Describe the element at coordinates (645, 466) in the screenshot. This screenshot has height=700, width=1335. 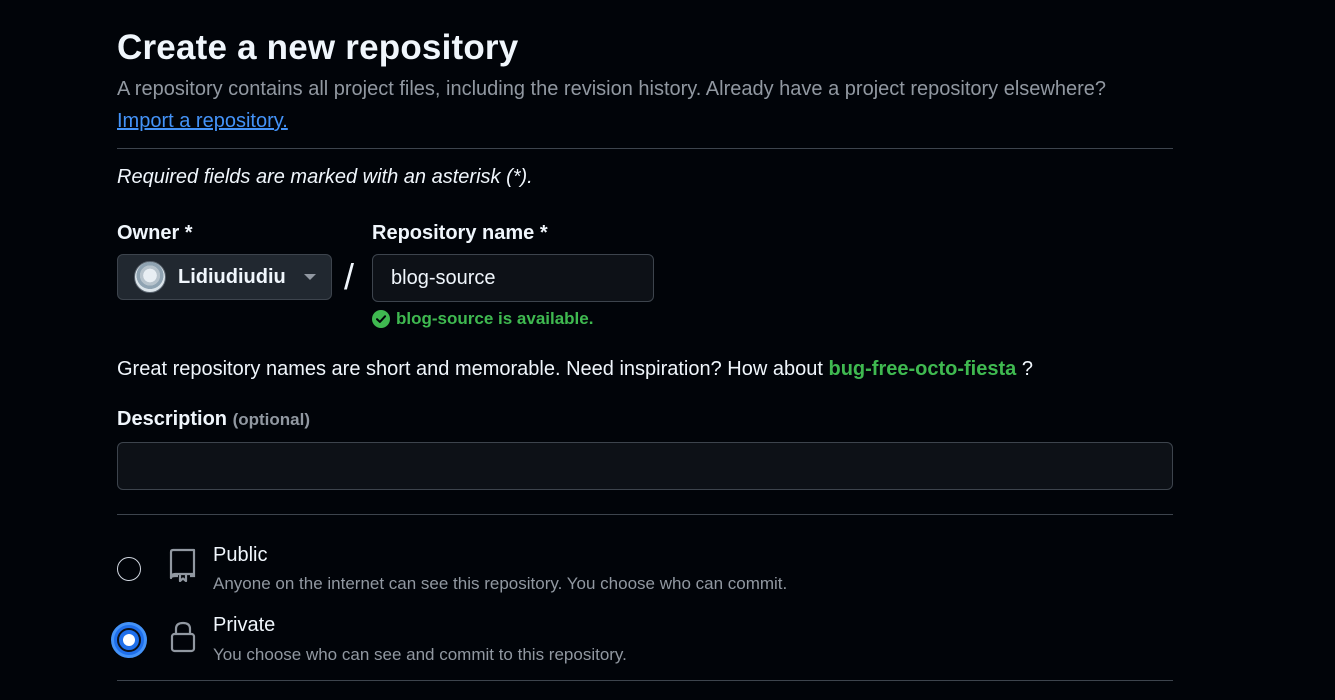
I see `description-input` at that location.